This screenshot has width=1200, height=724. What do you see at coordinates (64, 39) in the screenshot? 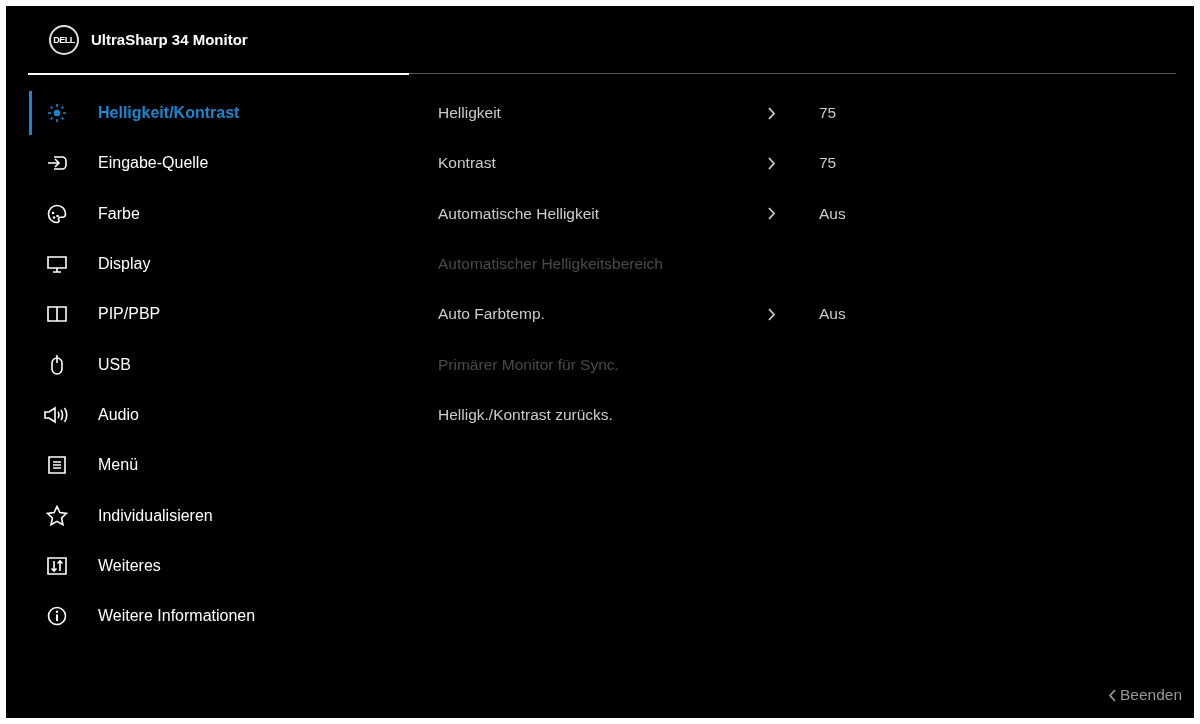
I see `logo-badge: DELL` at bounding box center [64, 39].